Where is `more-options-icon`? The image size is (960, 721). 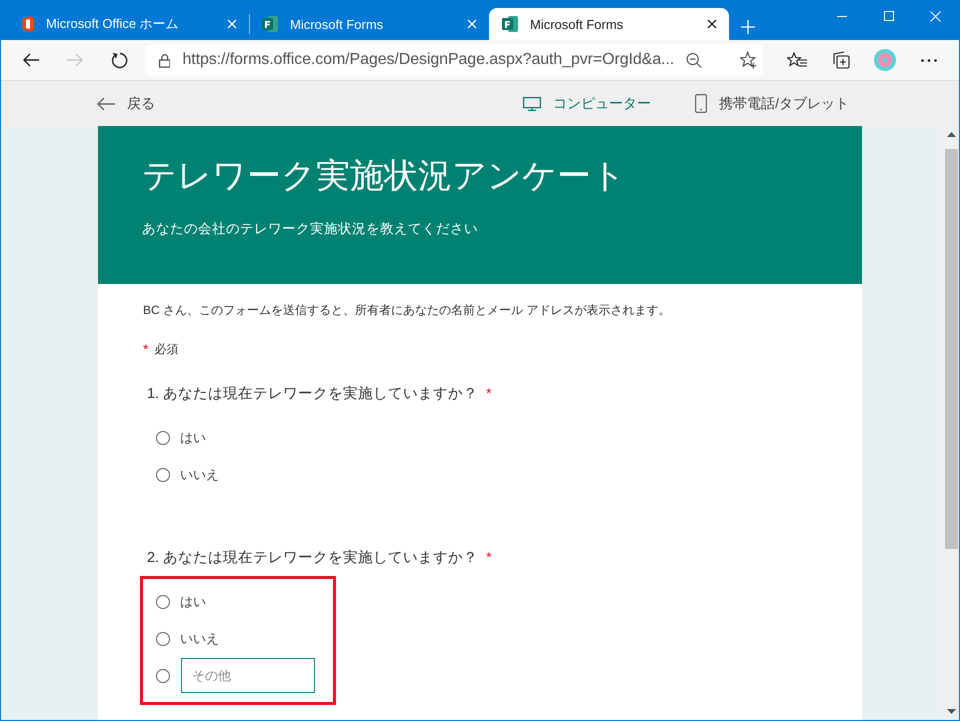 more-options-icon is located at coordinates (929, 60).